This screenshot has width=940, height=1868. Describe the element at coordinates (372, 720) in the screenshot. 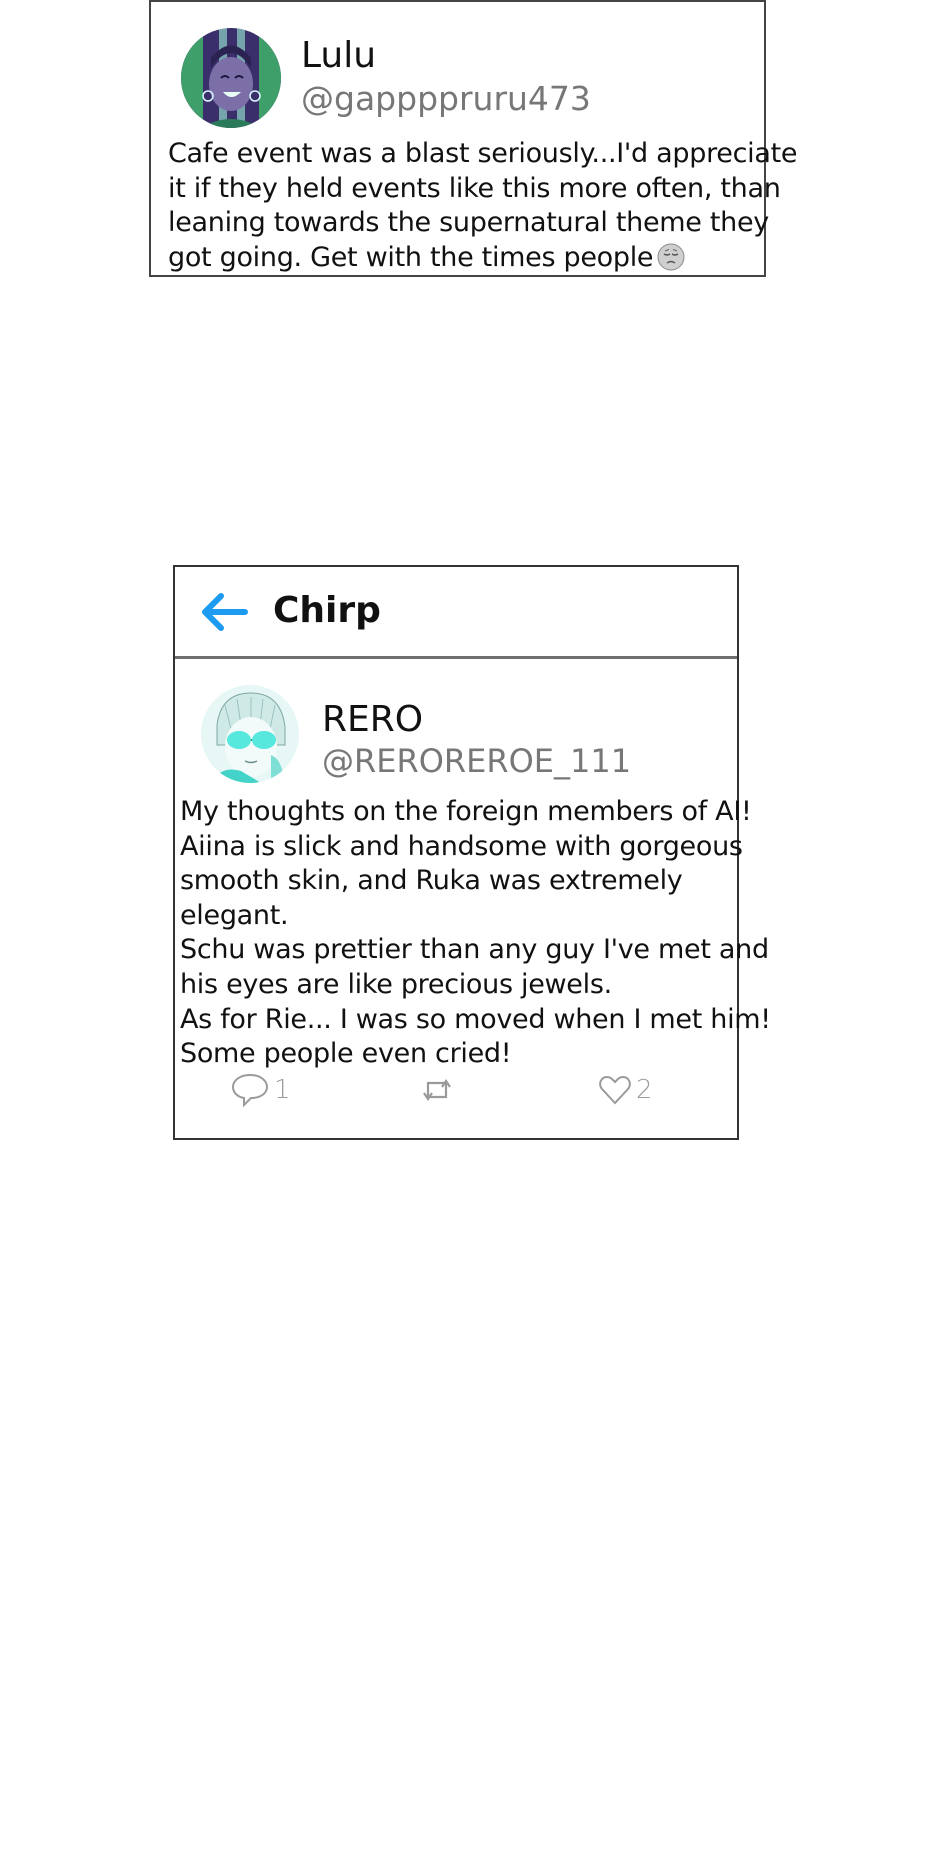

I see `display-name: RERO` at that location.